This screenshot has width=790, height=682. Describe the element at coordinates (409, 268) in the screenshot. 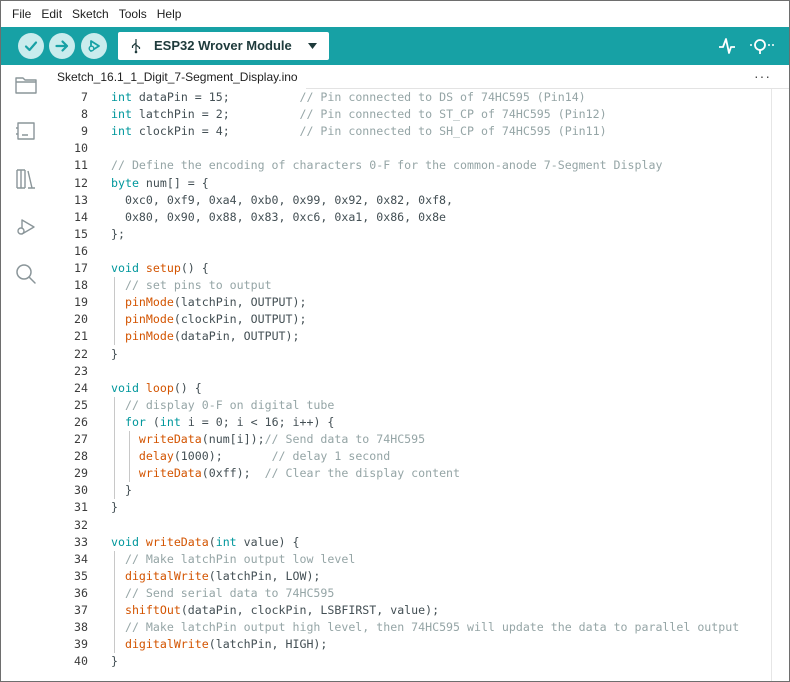

I see `code-line: 17 void setup() {` at that location.